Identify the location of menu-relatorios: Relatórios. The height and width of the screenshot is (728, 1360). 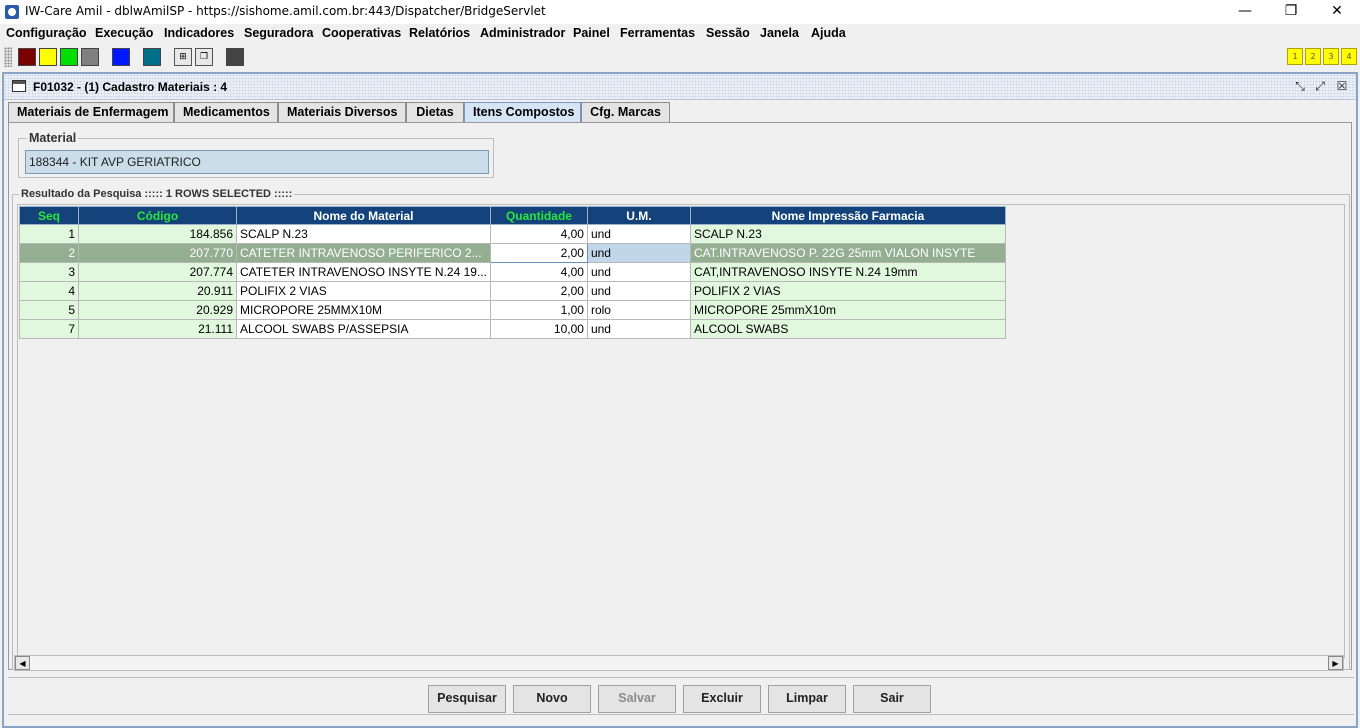
(439, 33).